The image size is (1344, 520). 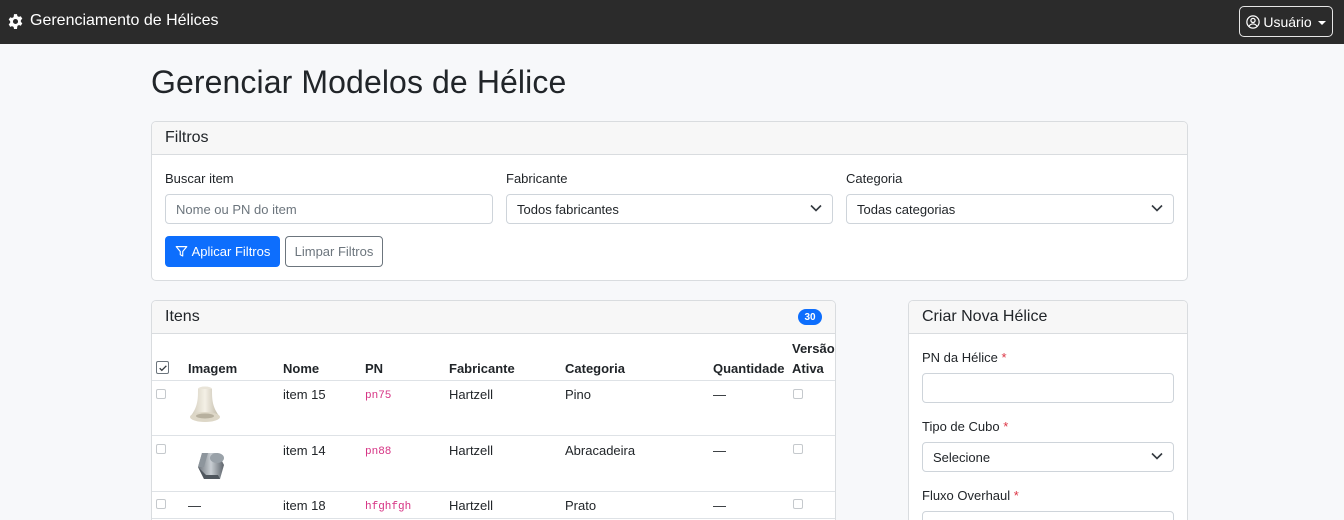 What do you see at coordinates (1321, 22) in the screenshot?
I see `caret-down-icon` at bounding box center [1321, 22].